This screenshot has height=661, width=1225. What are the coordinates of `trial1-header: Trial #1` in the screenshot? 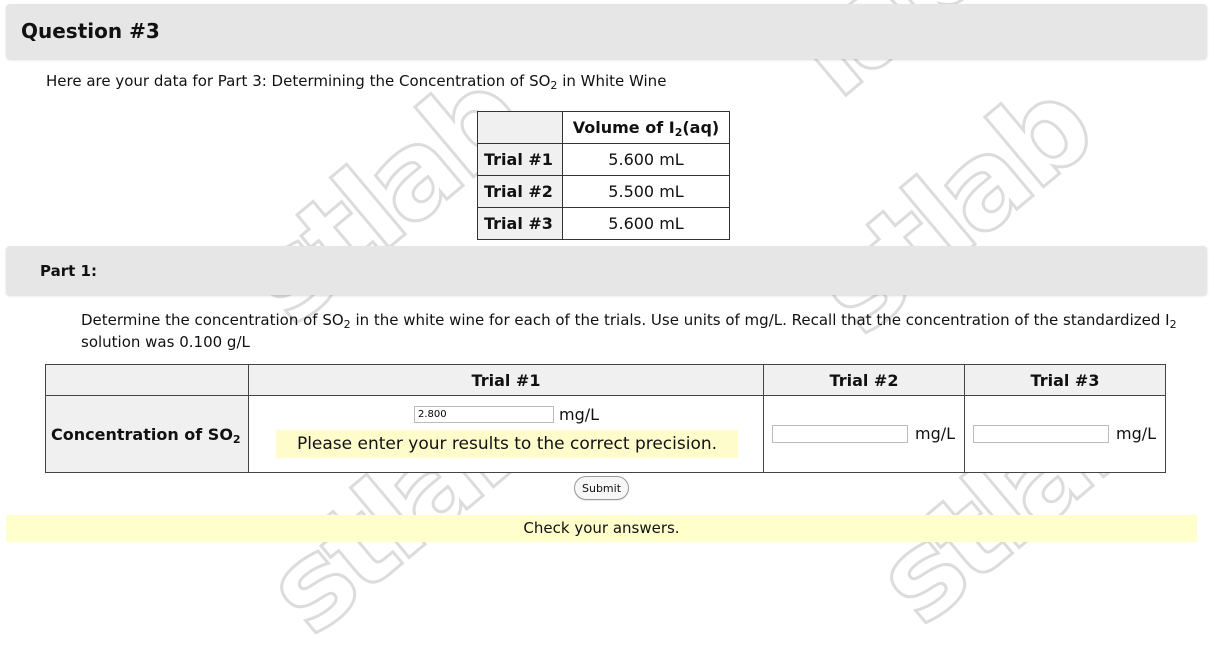 It's located at (506, 380).